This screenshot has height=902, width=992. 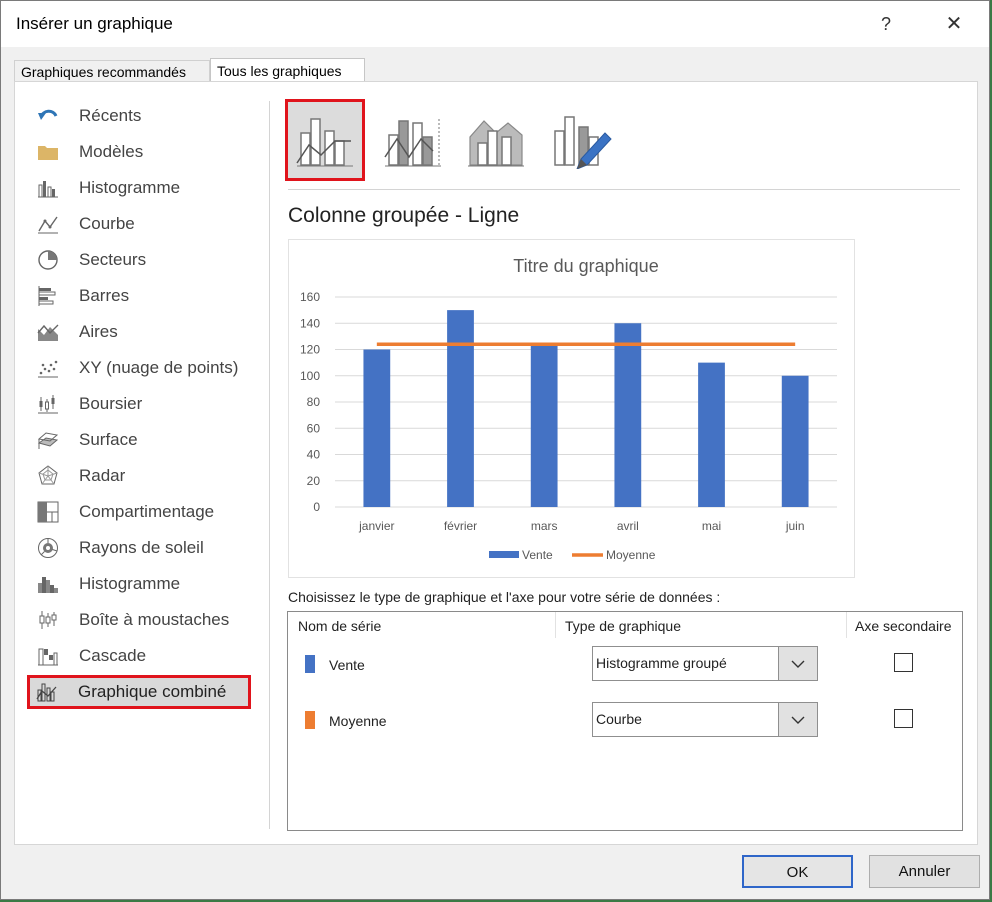 What do you see at coordinates (142, 116) in the screenshot?
I see `sidebar-item-undo-arrow: Récents` at bounding box center [142, 116].